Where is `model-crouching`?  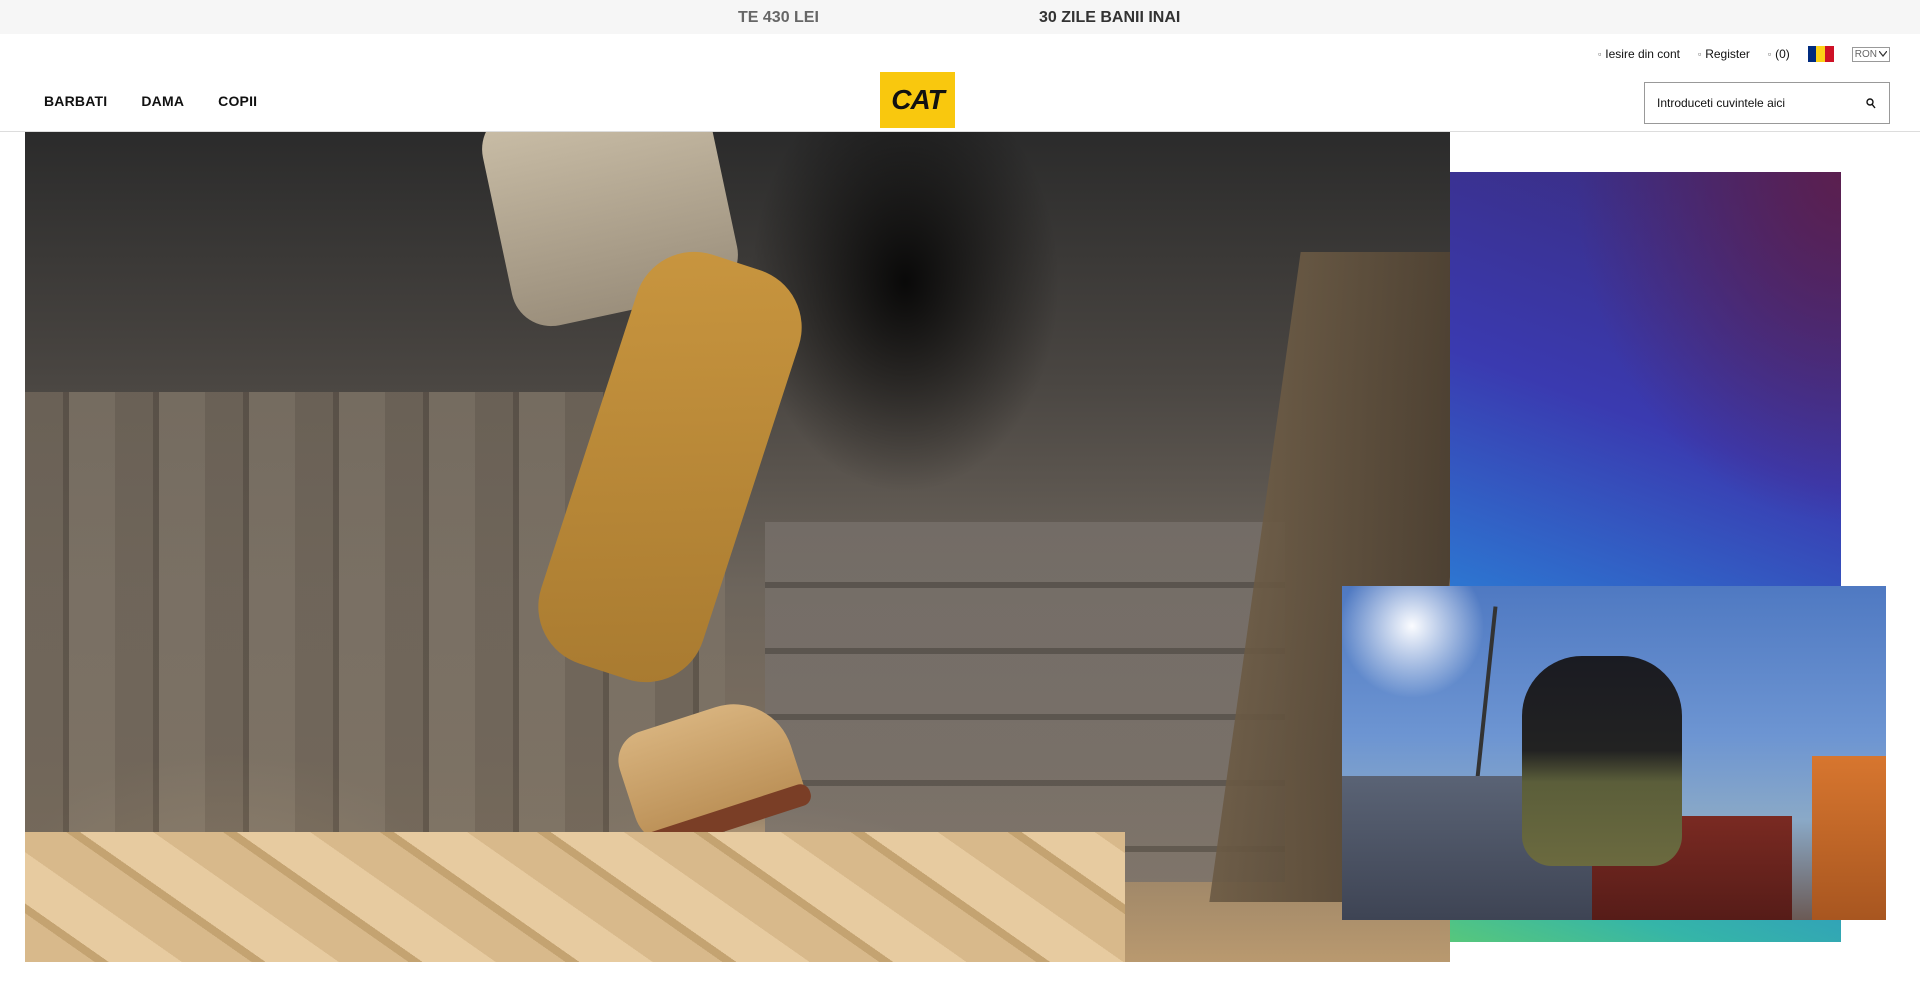
model-crouching is located at coordinates (1602, 761).